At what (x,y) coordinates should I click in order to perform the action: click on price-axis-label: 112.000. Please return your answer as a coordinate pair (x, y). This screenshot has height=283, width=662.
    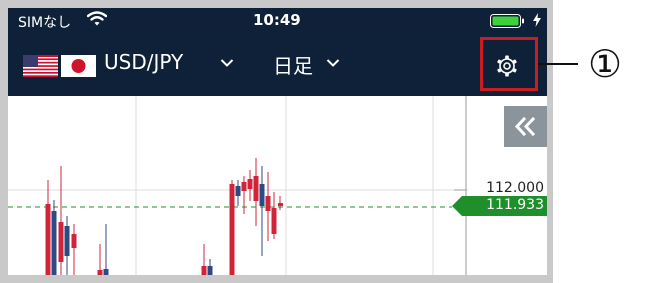
    Looking at the image, I should click on (515, 188).